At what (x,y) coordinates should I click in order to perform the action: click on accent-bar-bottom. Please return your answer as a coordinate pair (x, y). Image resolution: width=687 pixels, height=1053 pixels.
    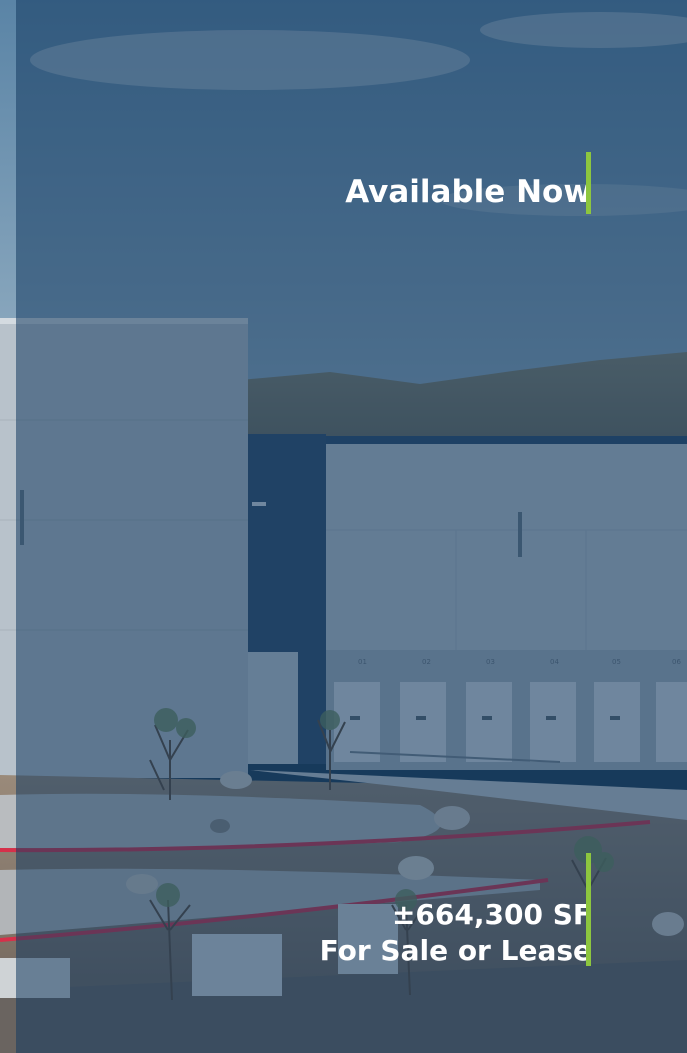
    Looking at the image, I should click on (588, 909).